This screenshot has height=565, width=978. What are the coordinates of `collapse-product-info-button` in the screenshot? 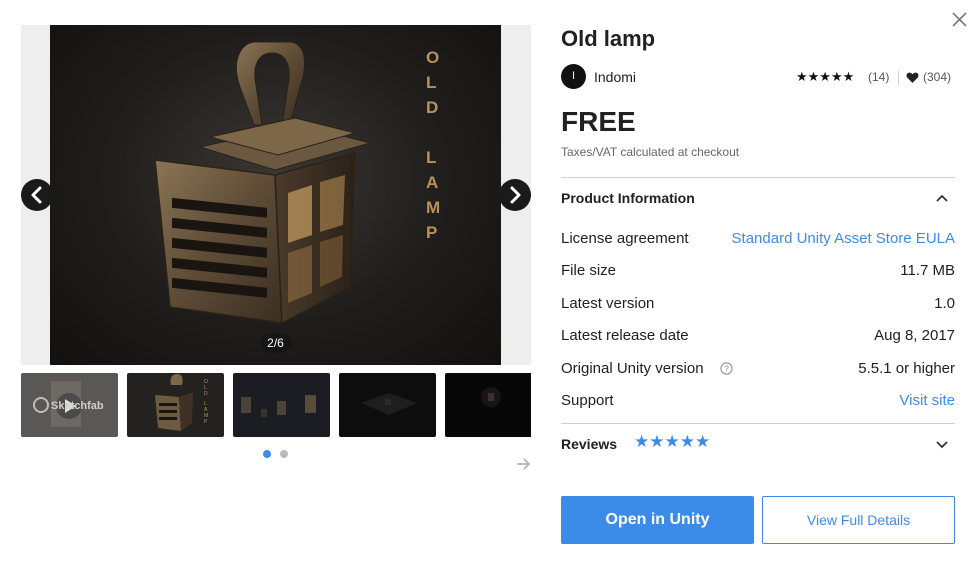 It's located at (942, 198).